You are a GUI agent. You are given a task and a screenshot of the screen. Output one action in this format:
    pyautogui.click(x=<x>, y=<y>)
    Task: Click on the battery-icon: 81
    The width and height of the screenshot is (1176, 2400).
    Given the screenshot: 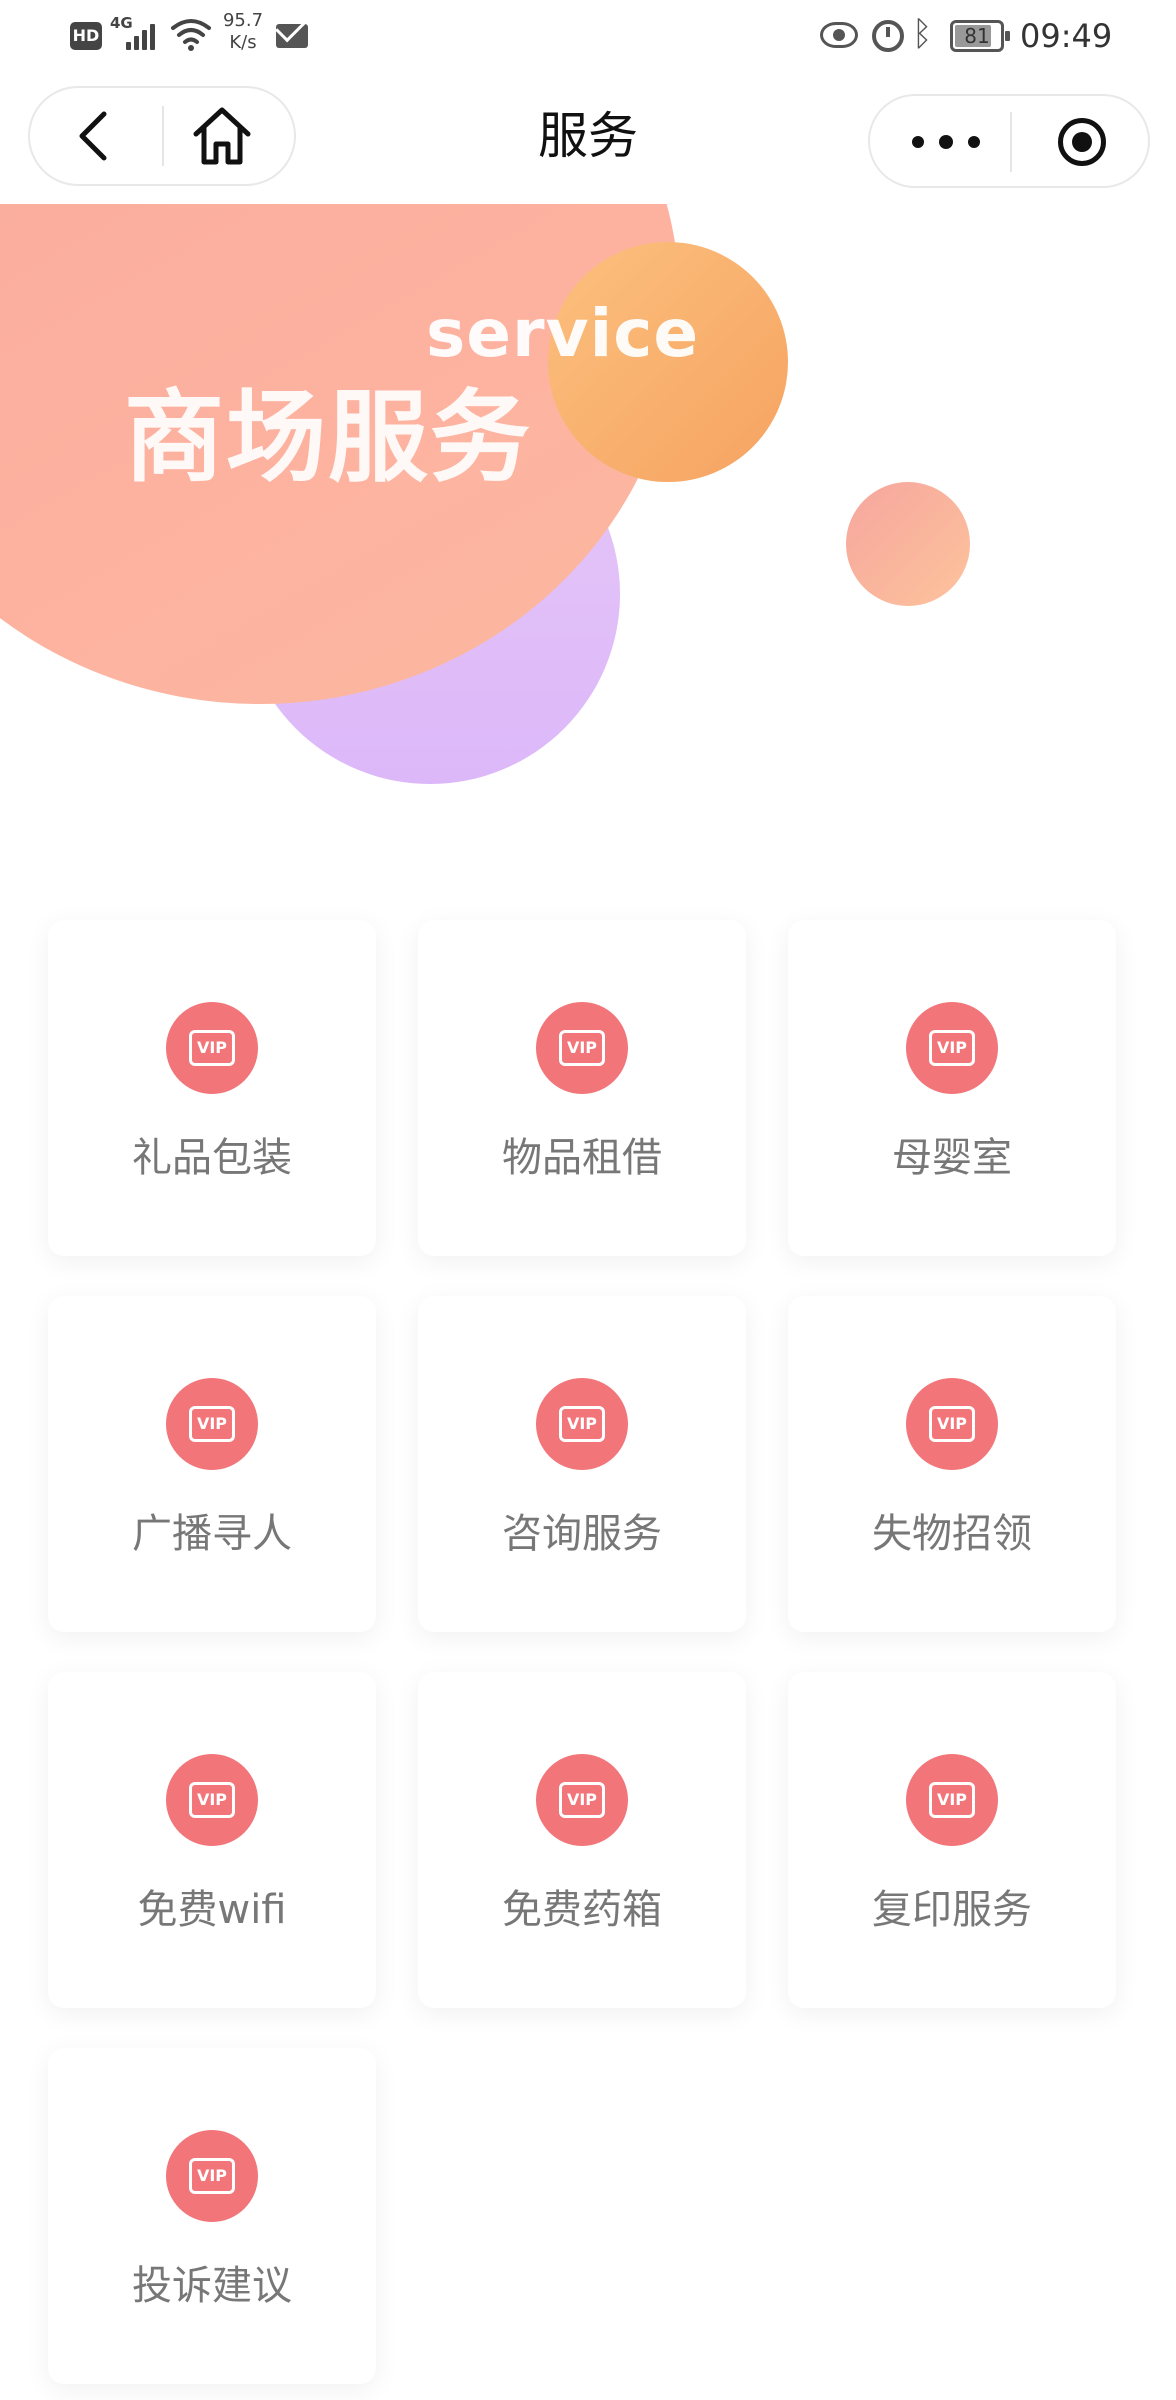 What is the action you would take?
    pyautogui.click(x=980, y=36)
    